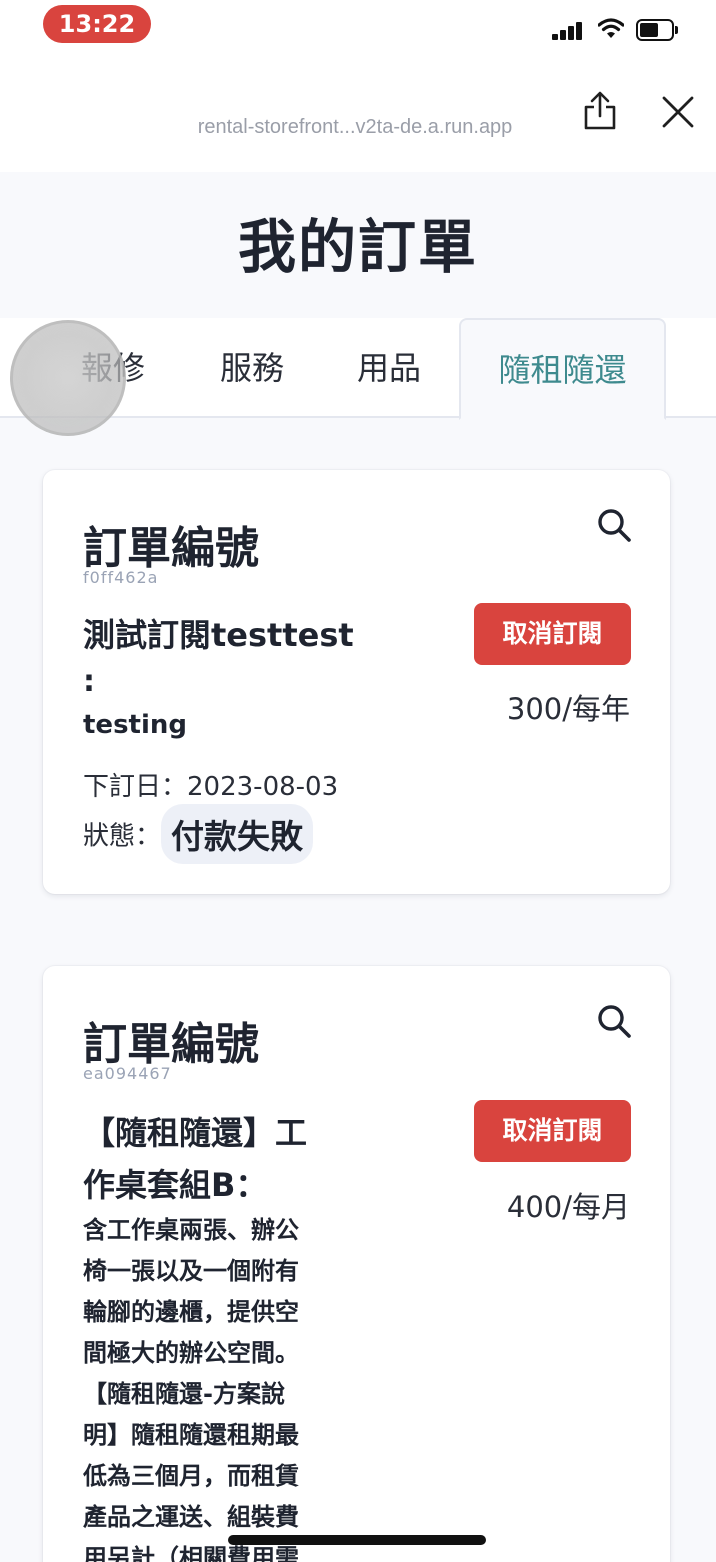  Describe the element at coordinates (569, 31) in the screenshot. I see `signal-icon` at that location.